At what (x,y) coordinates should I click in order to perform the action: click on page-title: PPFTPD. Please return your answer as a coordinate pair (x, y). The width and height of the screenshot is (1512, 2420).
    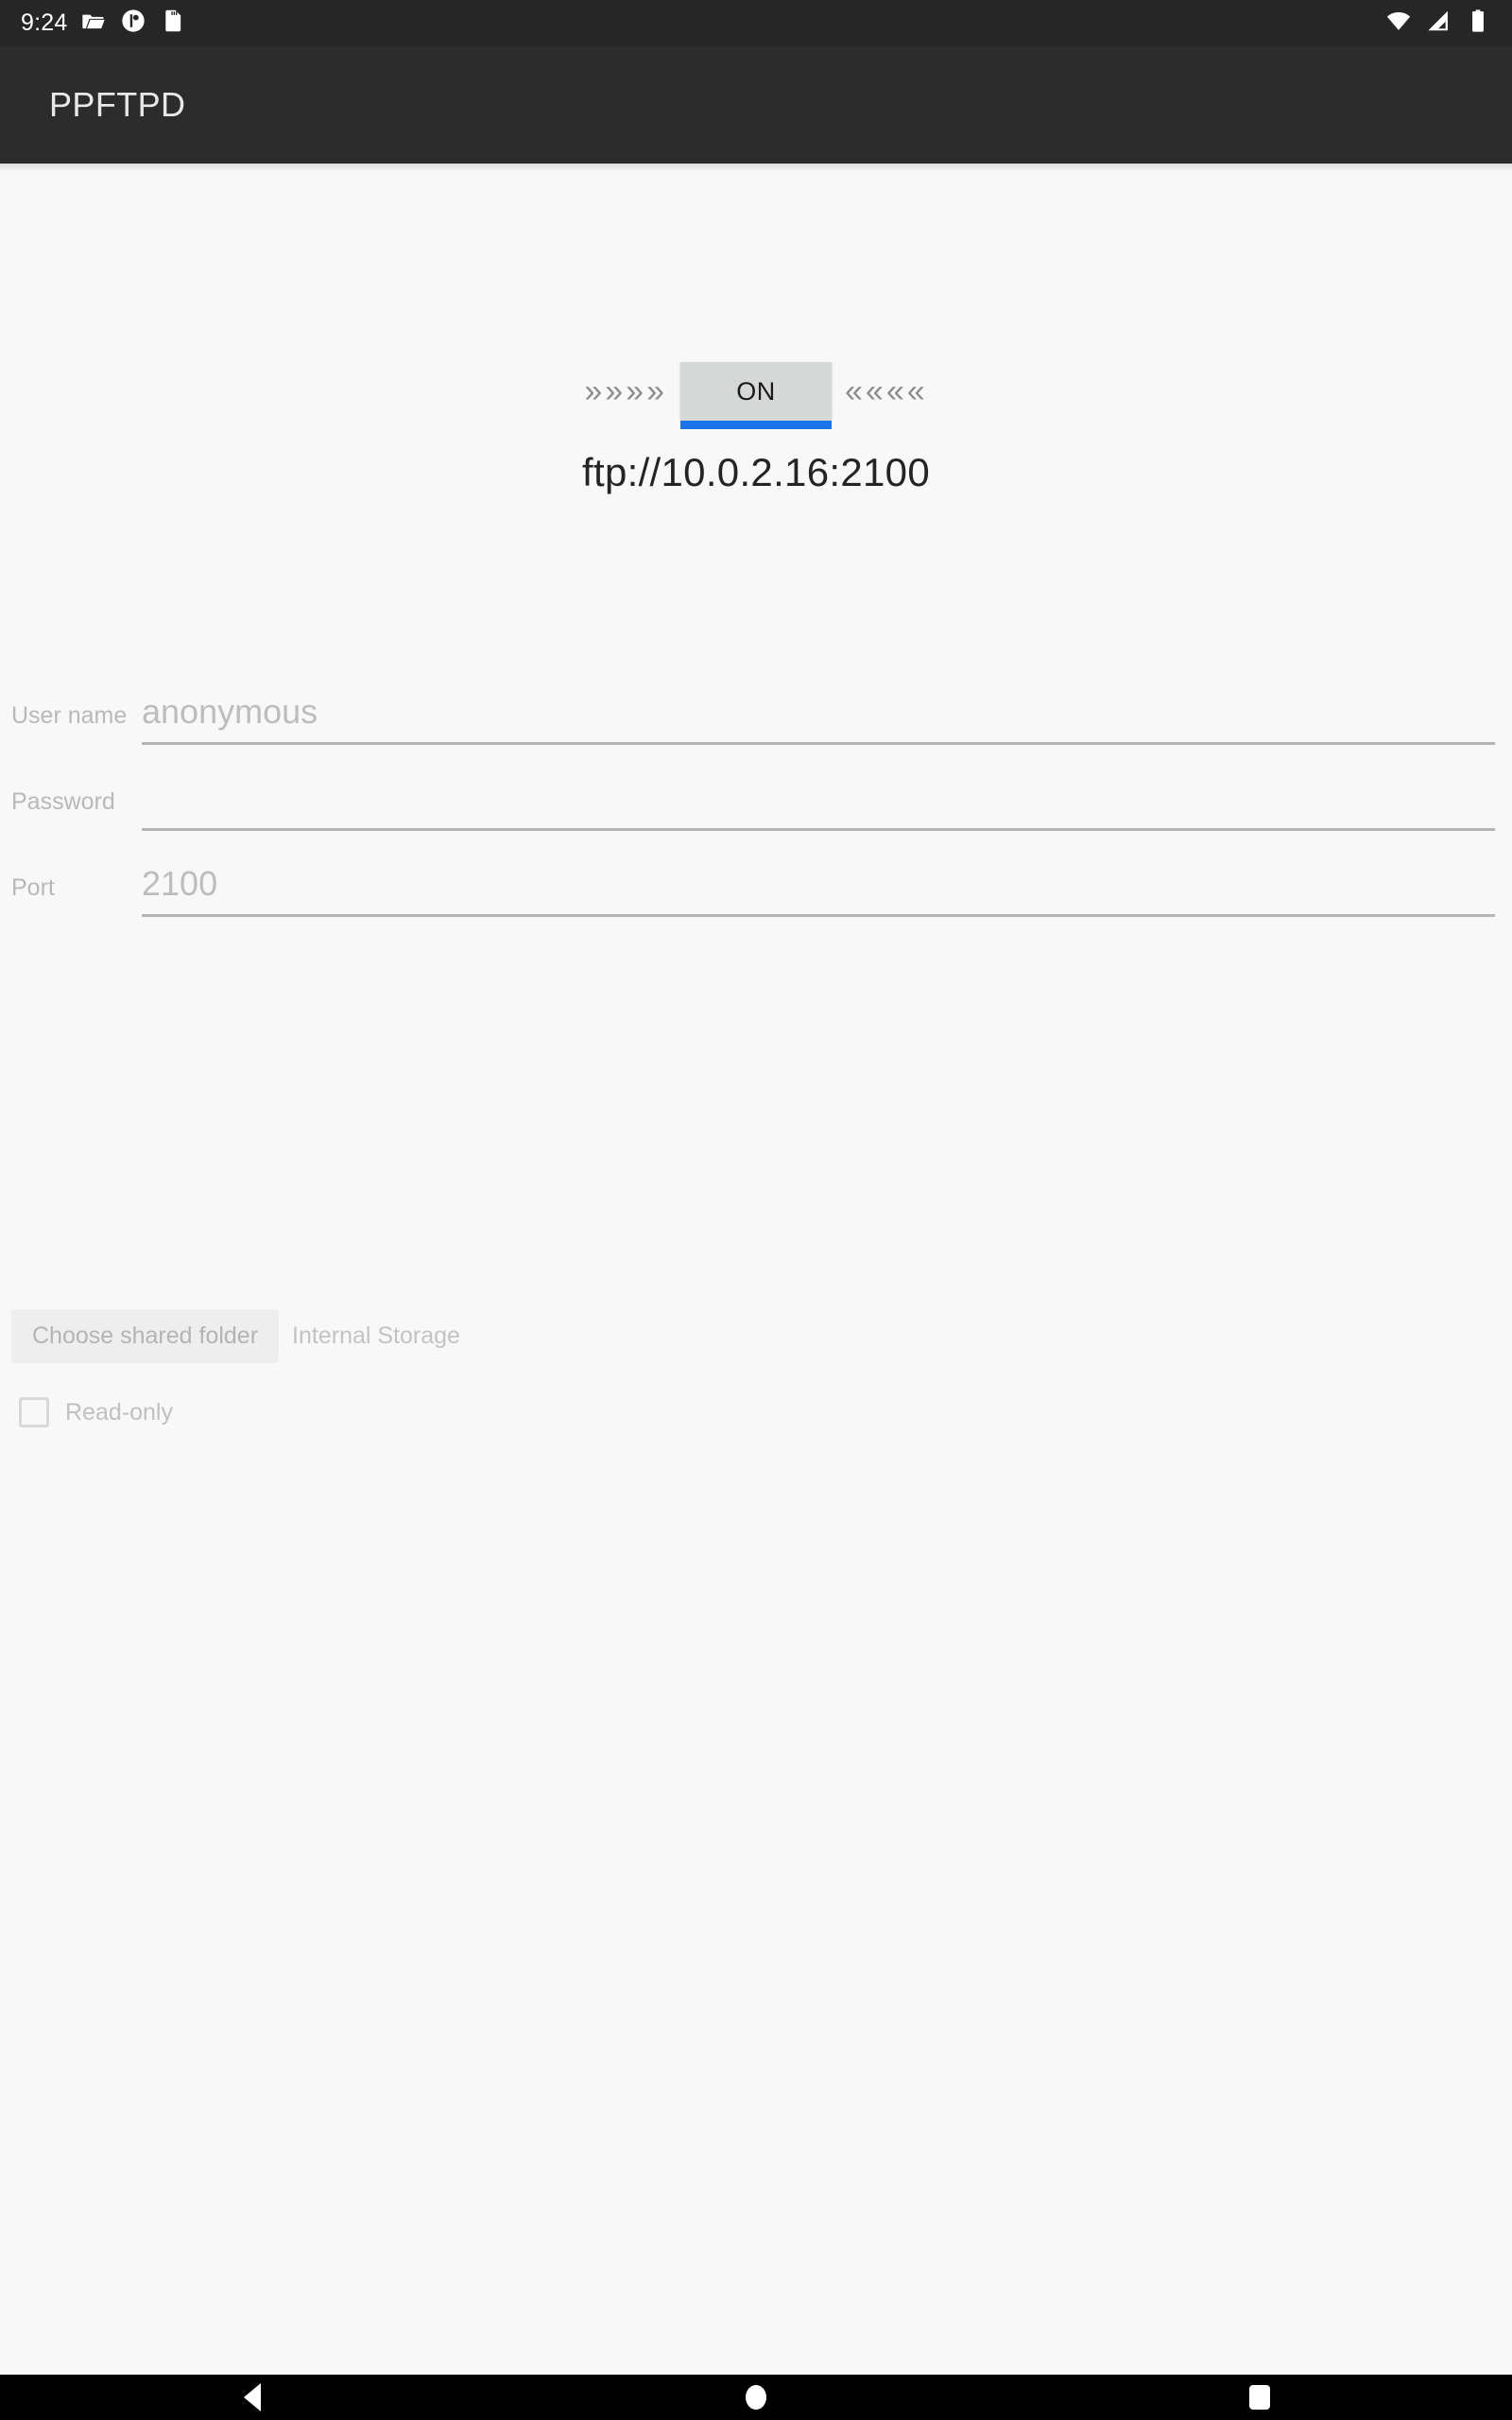
    Looking at the image, I should click on (117, 104).